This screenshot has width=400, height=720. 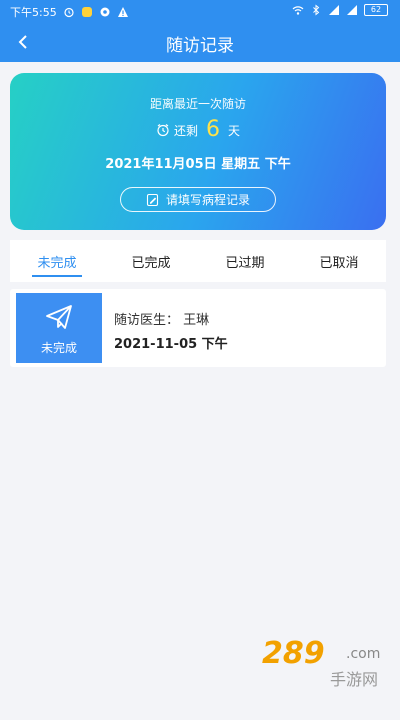 I want to click on status-tabs: 未完成 已完成 已过期 已取消, so click(x=198, y=261).